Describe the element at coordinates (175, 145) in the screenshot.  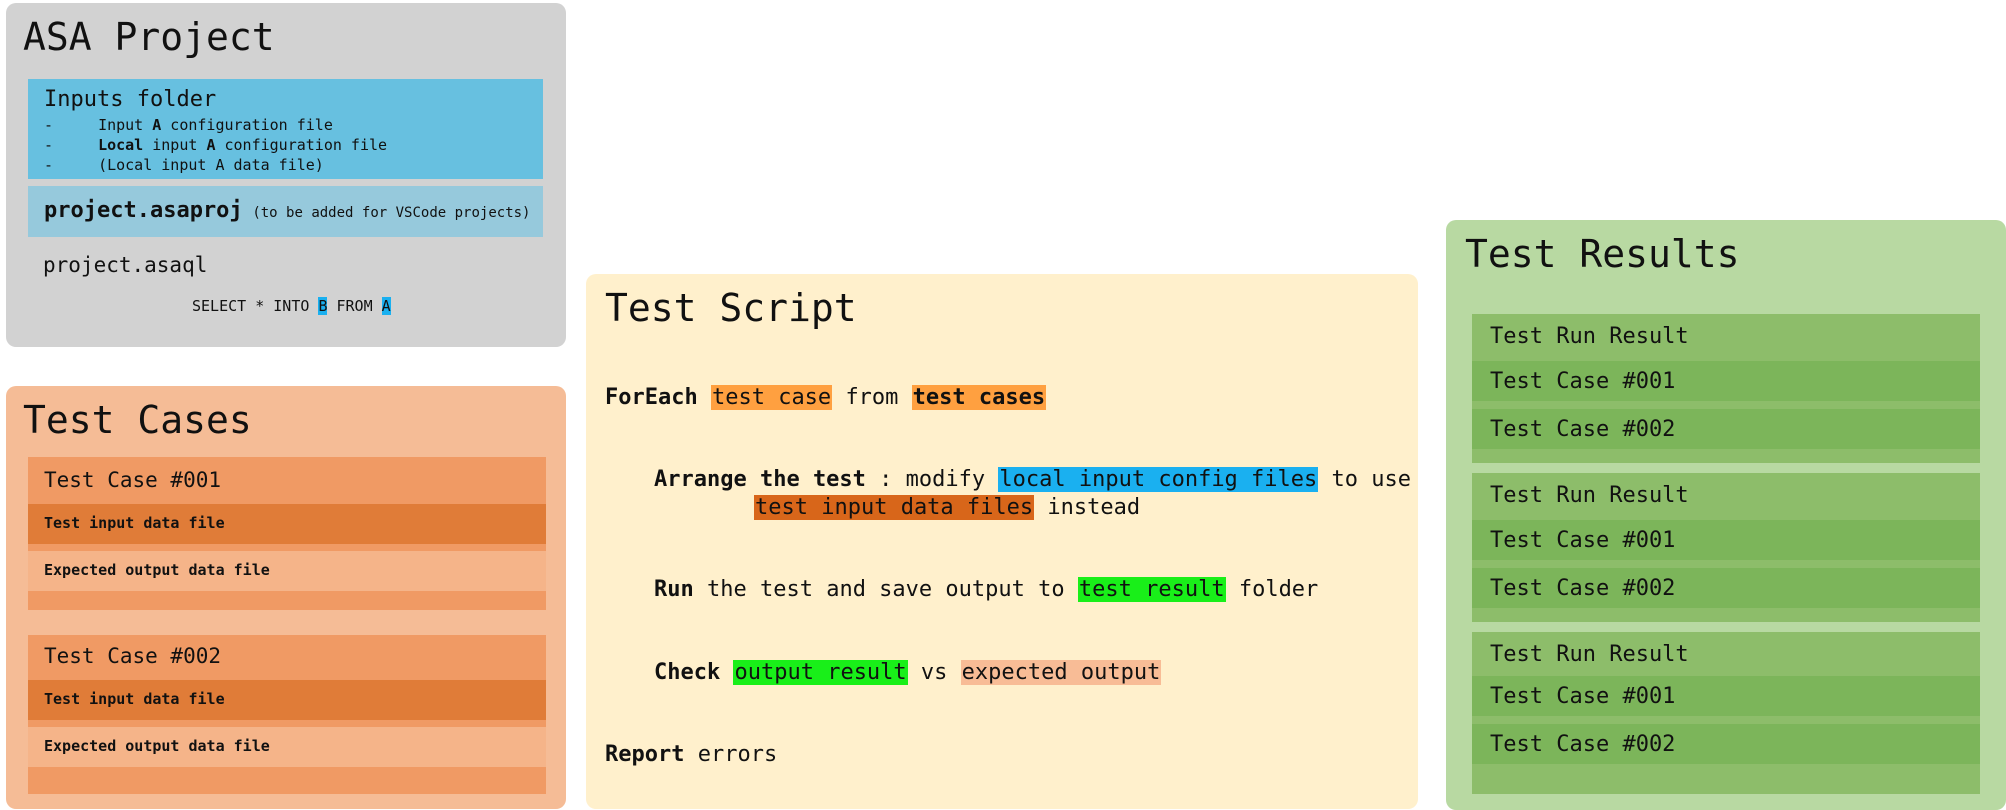
I see `item-text: input` at that location.